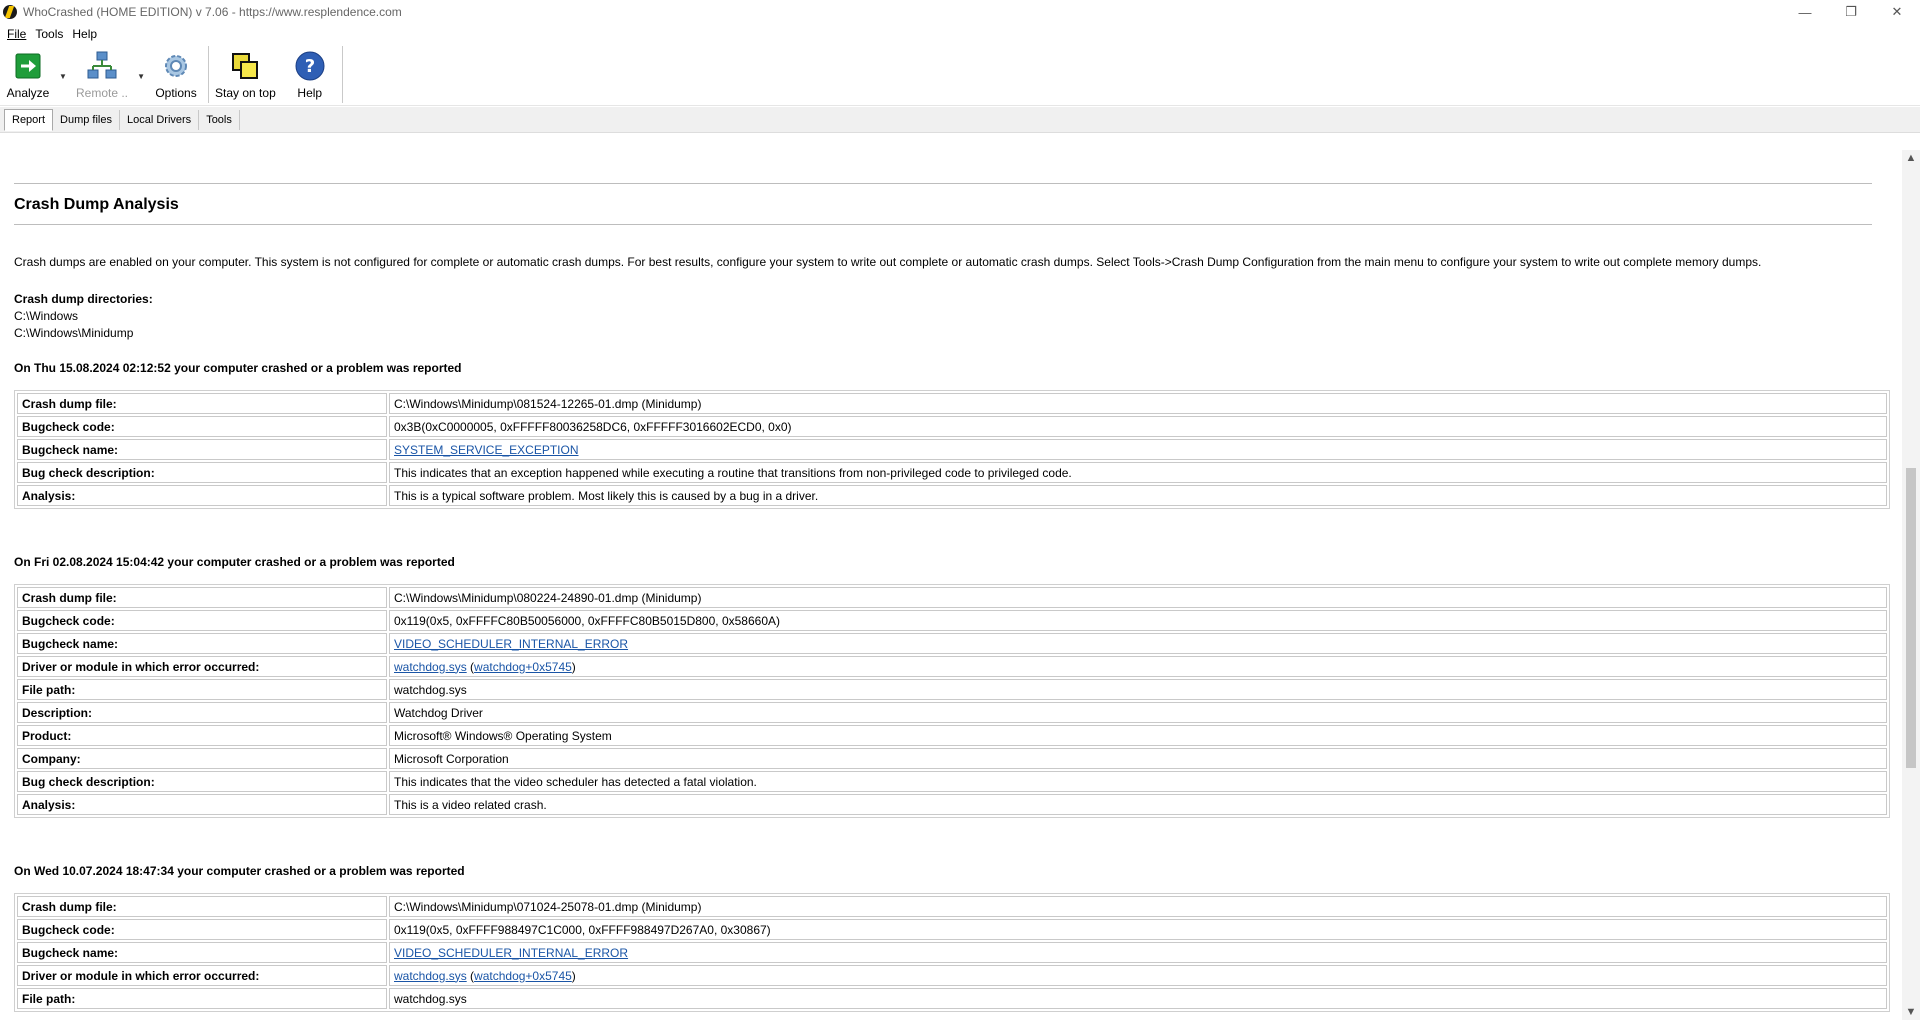 This screenshot has height=1020, width=1920. Describe the element at coordinates (1138, 712) in the screenshot. I see `row-value: Watchdog Driver` at that location.